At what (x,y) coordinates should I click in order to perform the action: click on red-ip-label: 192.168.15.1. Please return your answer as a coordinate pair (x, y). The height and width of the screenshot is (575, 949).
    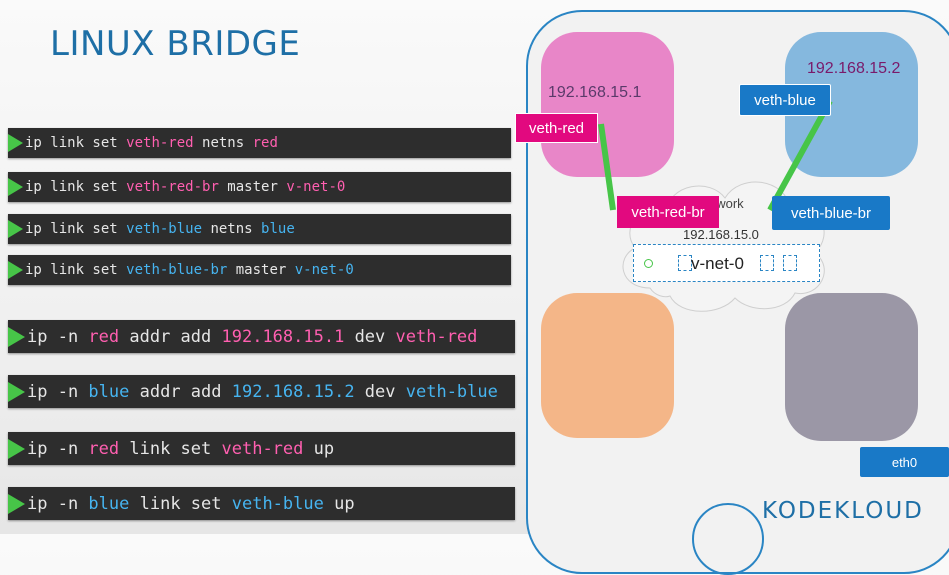
    Looking at the image, I should click on (595, 92).